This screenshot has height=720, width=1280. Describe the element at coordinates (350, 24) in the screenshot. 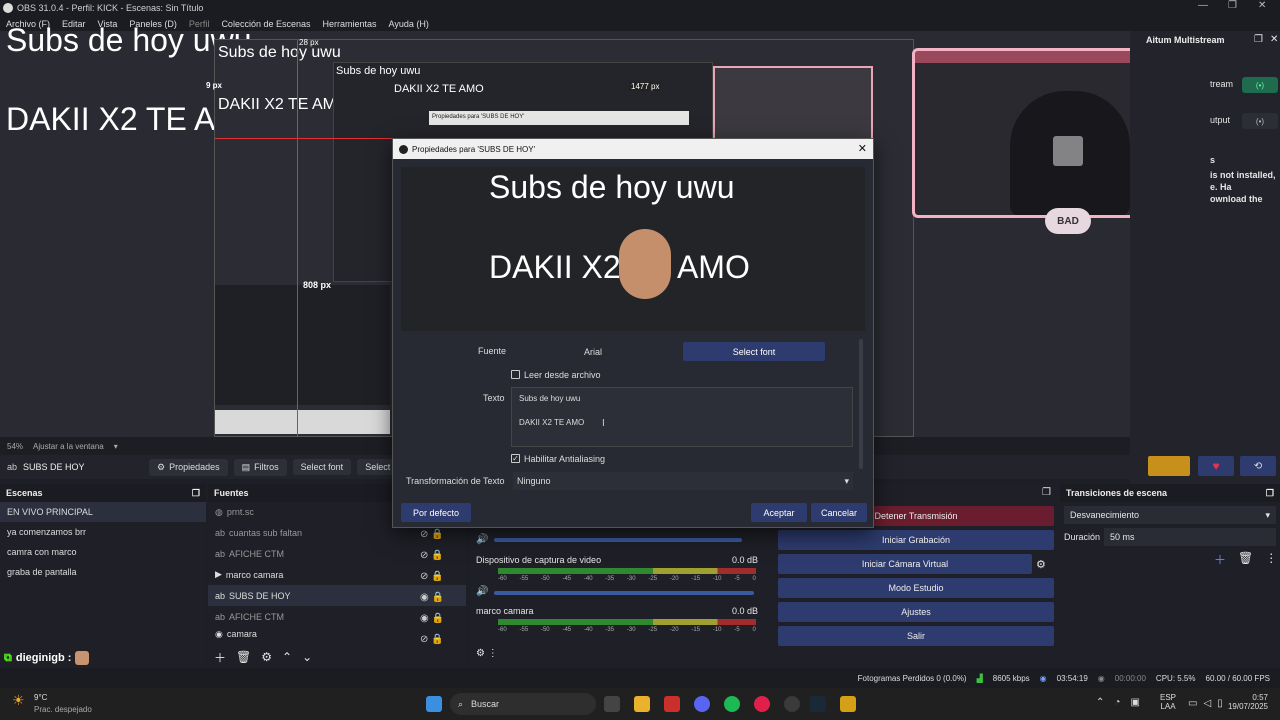

I see `menu-tools: Herramientas` at that location.